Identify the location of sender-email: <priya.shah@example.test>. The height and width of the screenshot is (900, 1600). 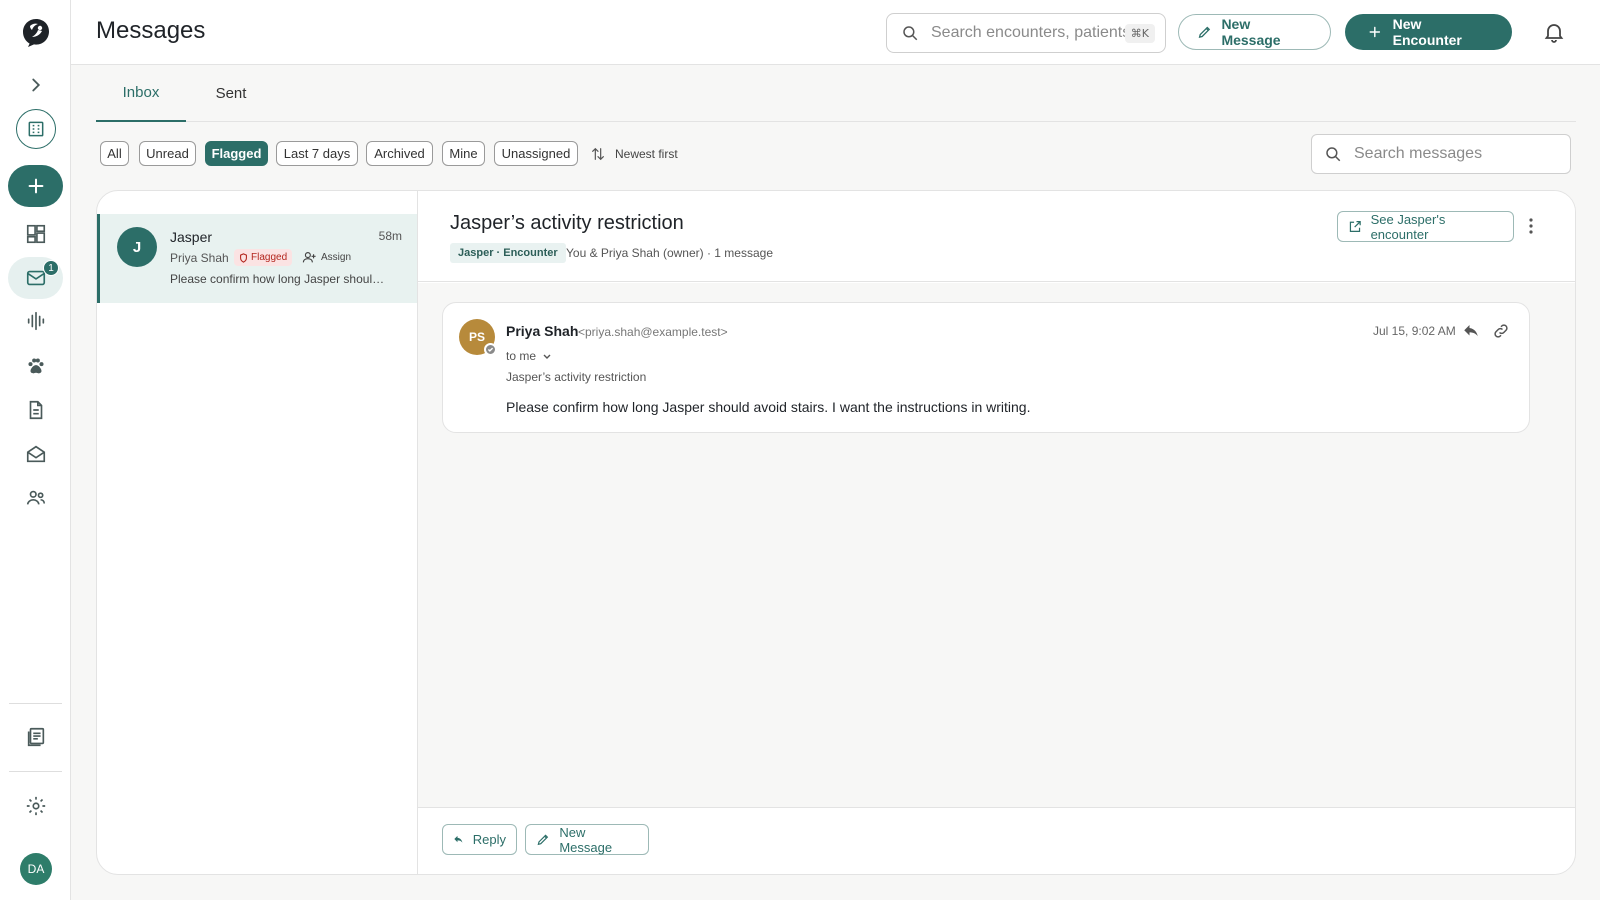
(653, 332).